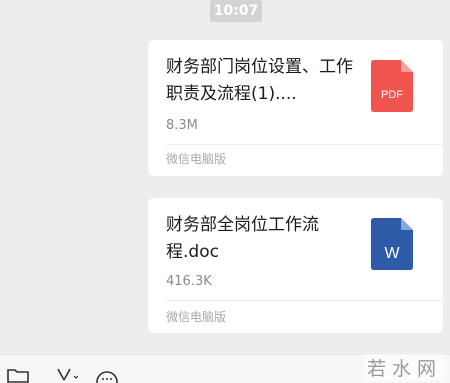  What do you see at coordinates (392, 244) in the screenshot?
I see `word-file-icon: W` at bounding box center [392, 244].